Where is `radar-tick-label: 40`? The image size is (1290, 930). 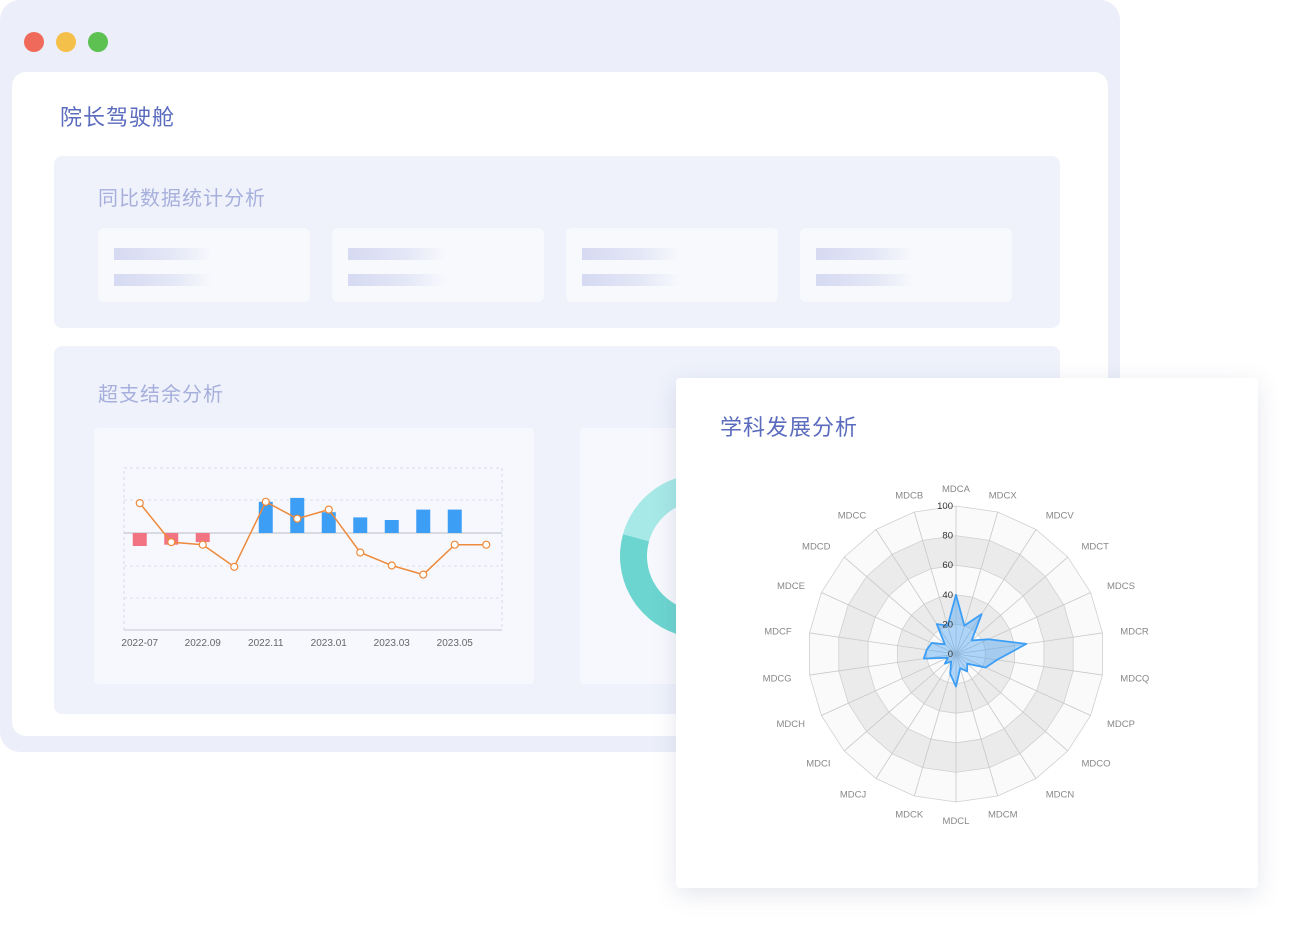
radar-tick-label: 40 is located at coordinates (947, 595).